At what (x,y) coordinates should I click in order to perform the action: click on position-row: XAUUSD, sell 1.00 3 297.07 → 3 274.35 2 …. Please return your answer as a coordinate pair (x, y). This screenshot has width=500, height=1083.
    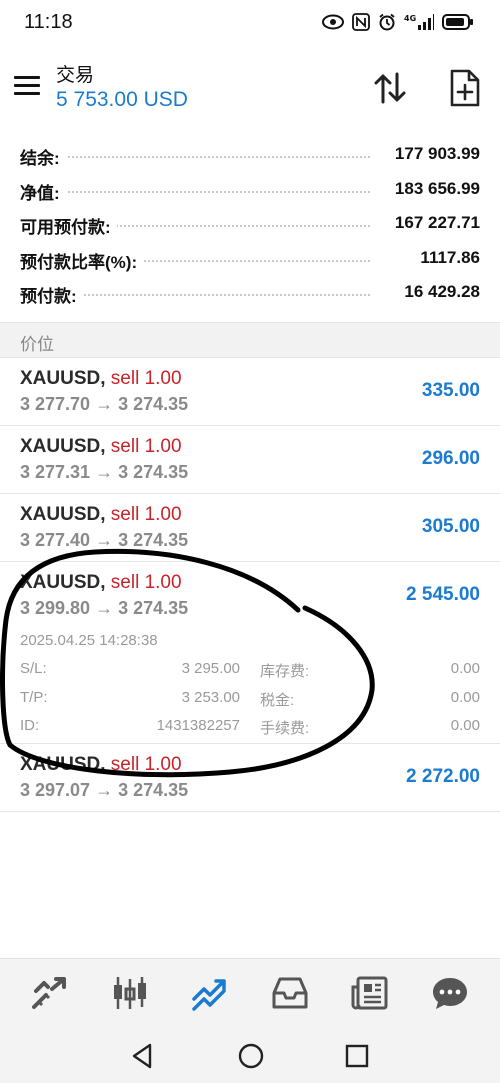
    Looking at the image, I should click on (250, 778).